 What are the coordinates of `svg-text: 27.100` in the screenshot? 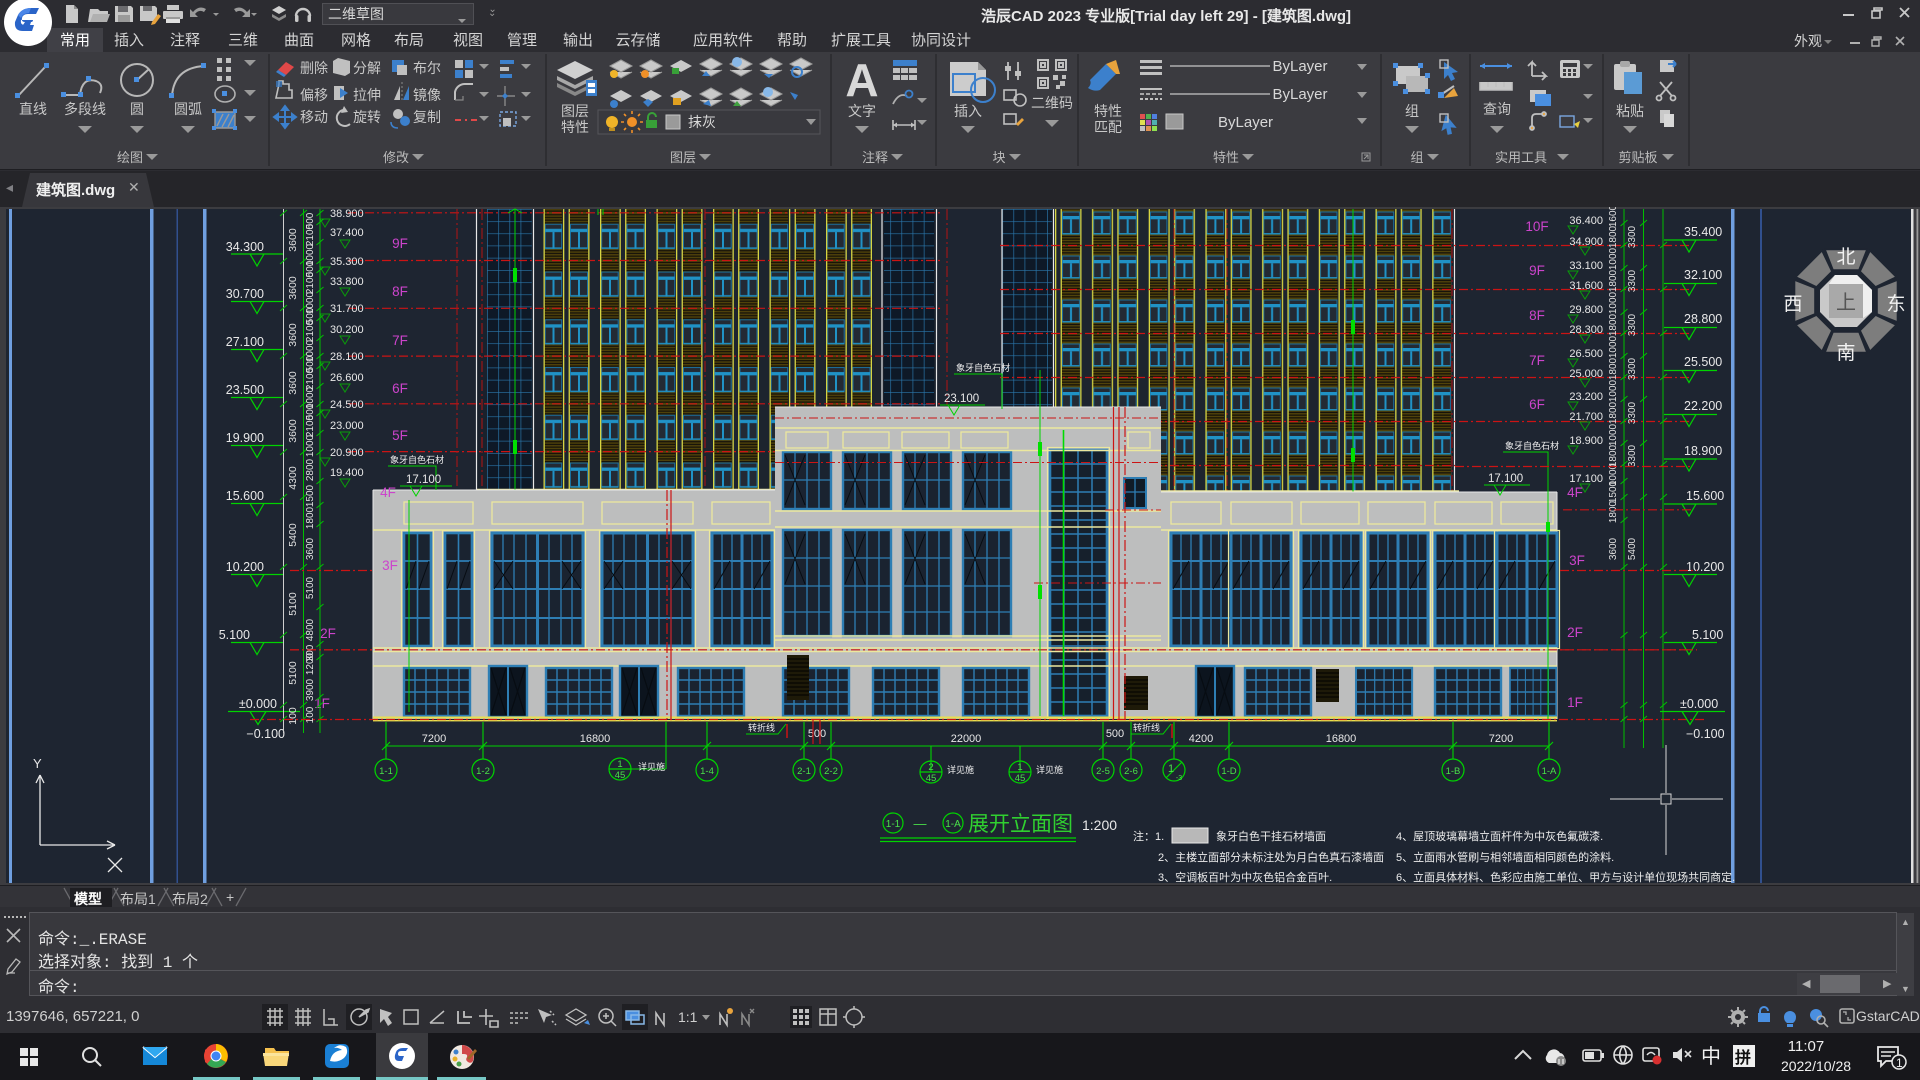 It's located at (245, 342).